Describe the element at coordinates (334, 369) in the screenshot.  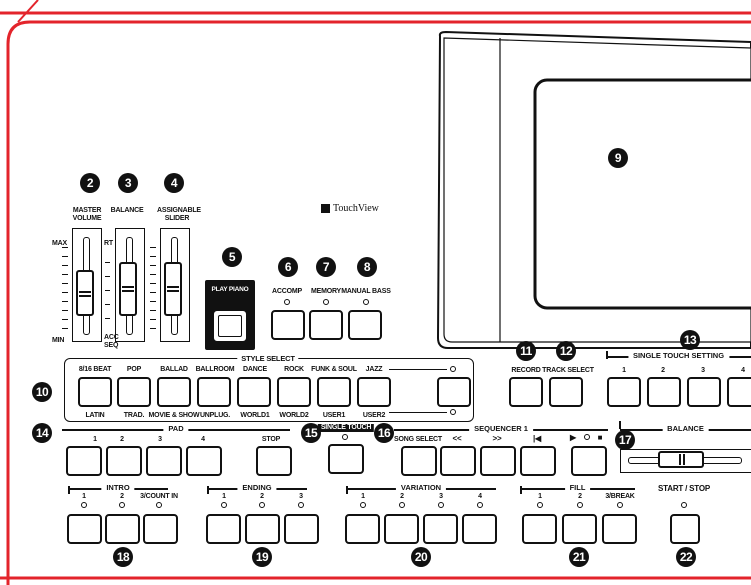
I see `style-label-funk-soul: FUNK & SOUL` at that location.